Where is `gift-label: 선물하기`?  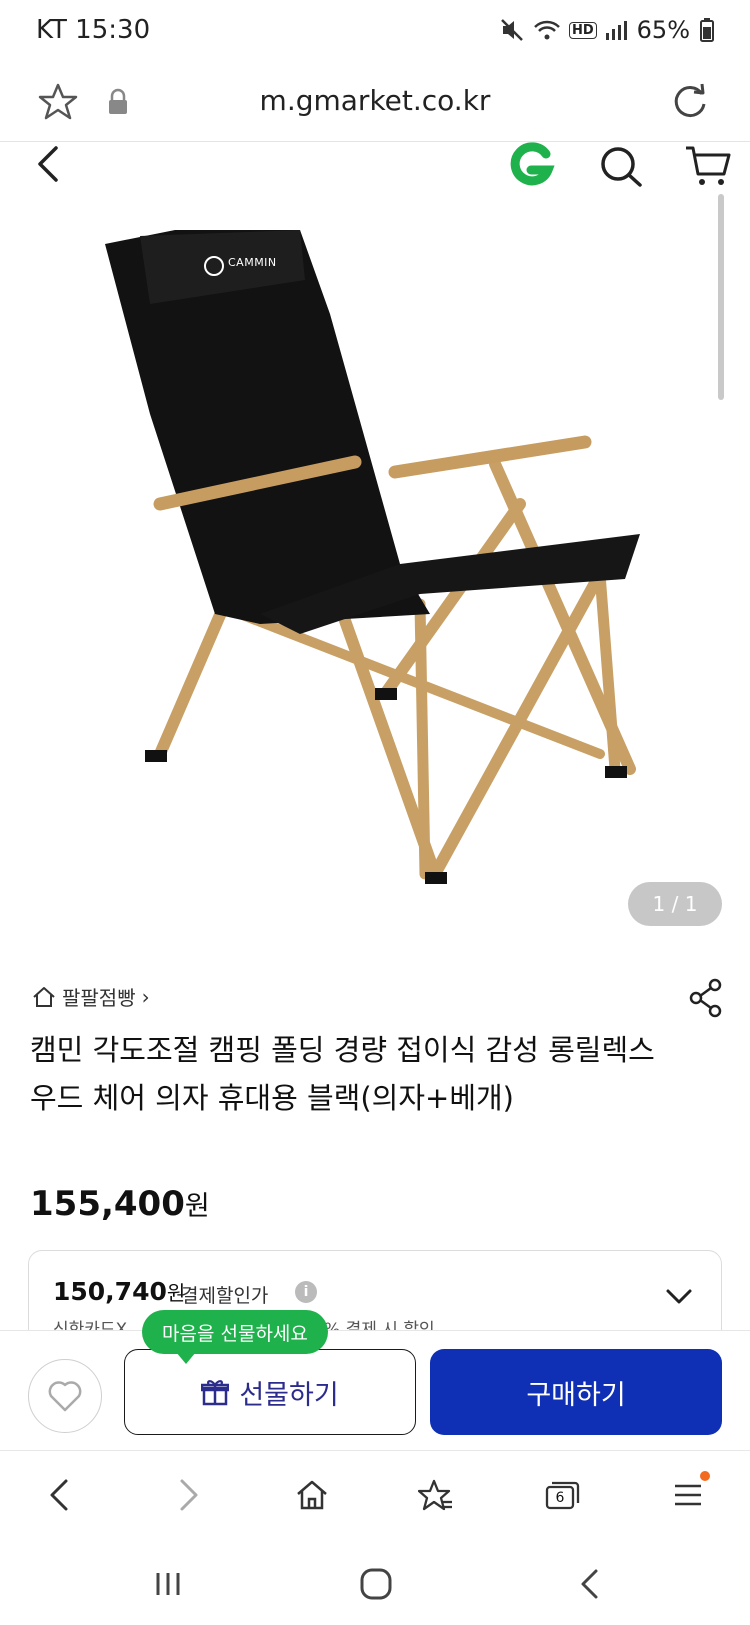
gift-label: 선물하기 is located at coordinates (289, 1395).